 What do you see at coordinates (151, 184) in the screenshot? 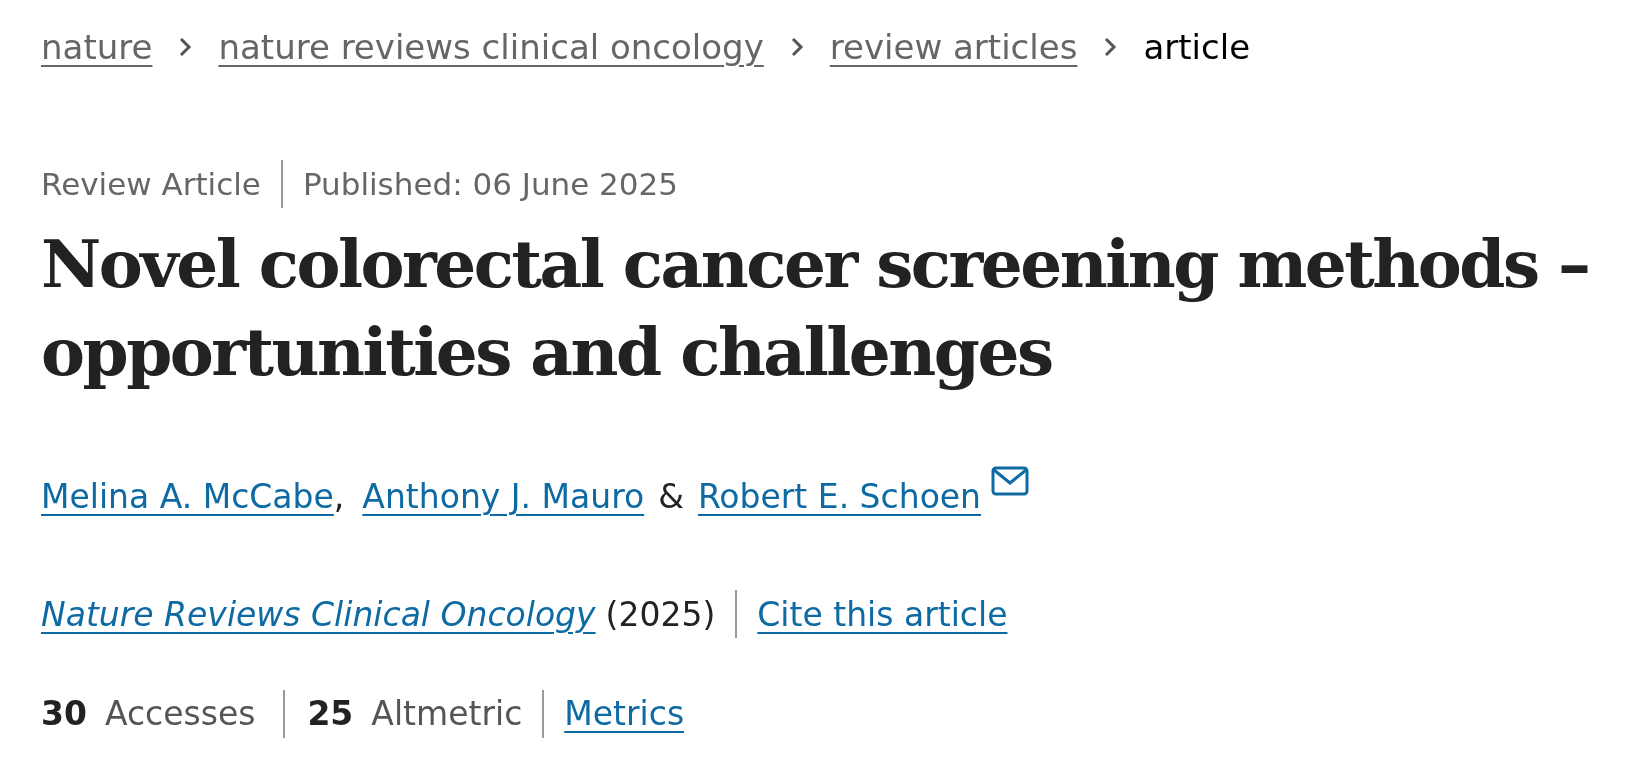
I see `article-type: Review Article` at bounding box center [151, 184].